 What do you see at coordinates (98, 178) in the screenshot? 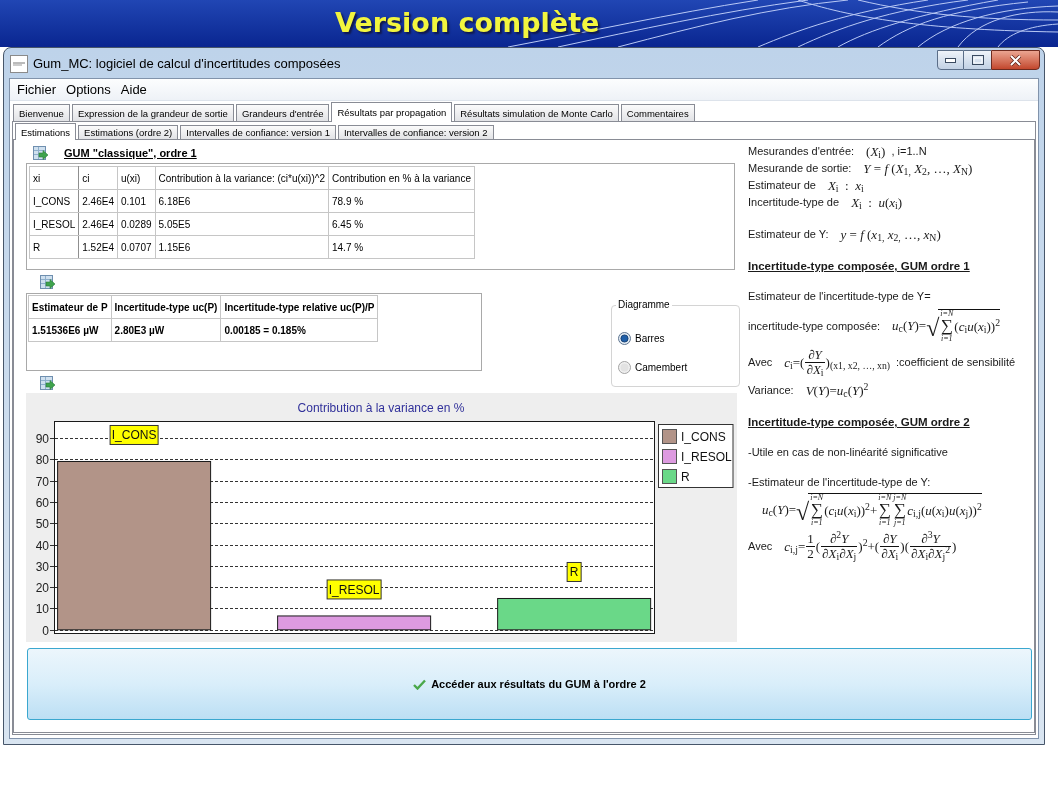
I see `column-header: ci` at bounding box center [98, 178].